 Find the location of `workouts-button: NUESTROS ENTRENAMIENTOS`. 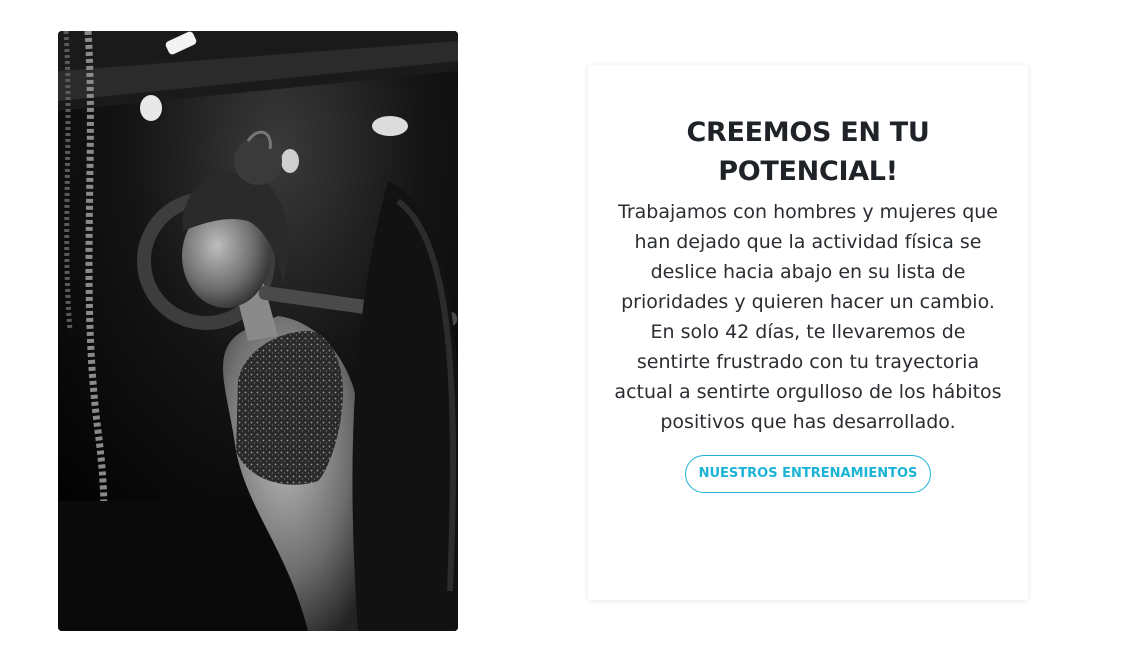

workouts-button: NUESTROS ENTRENAMIENTOS is located at coordinates (808, 474).